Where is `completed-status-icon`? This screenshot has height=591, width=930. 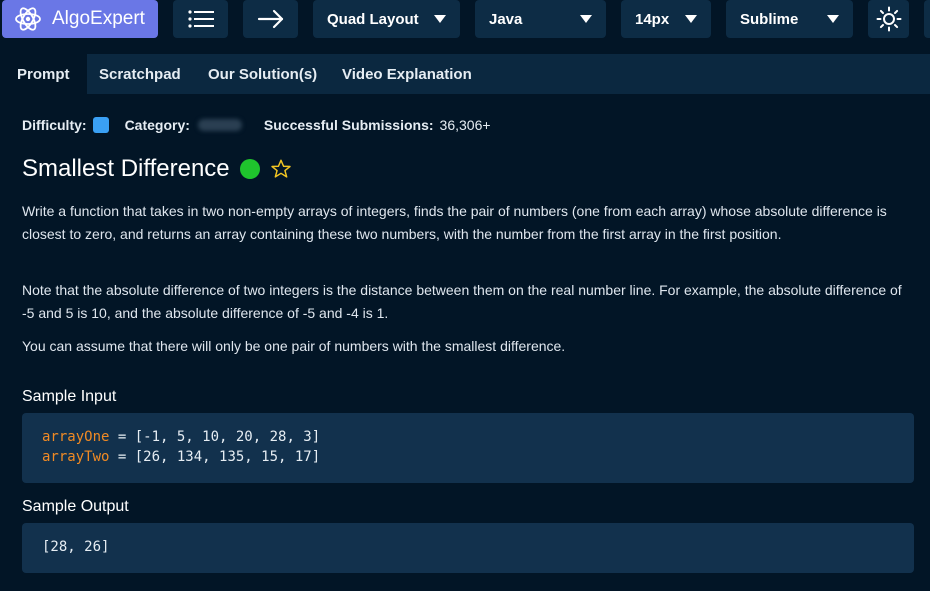
completed-status-icon is located at coordinates (249, 169).